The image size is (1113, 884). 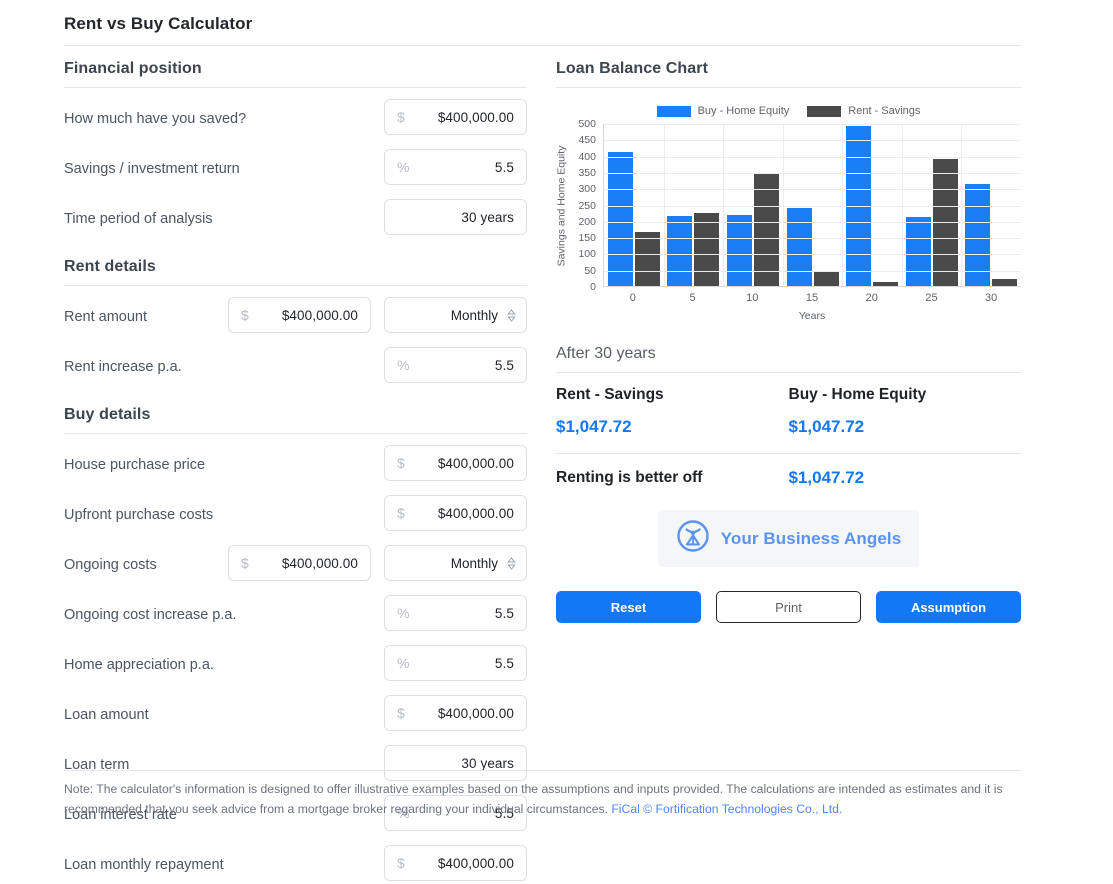 I want to click on field-savings-investment-return: % 5.5, so click(x=455, y=167).